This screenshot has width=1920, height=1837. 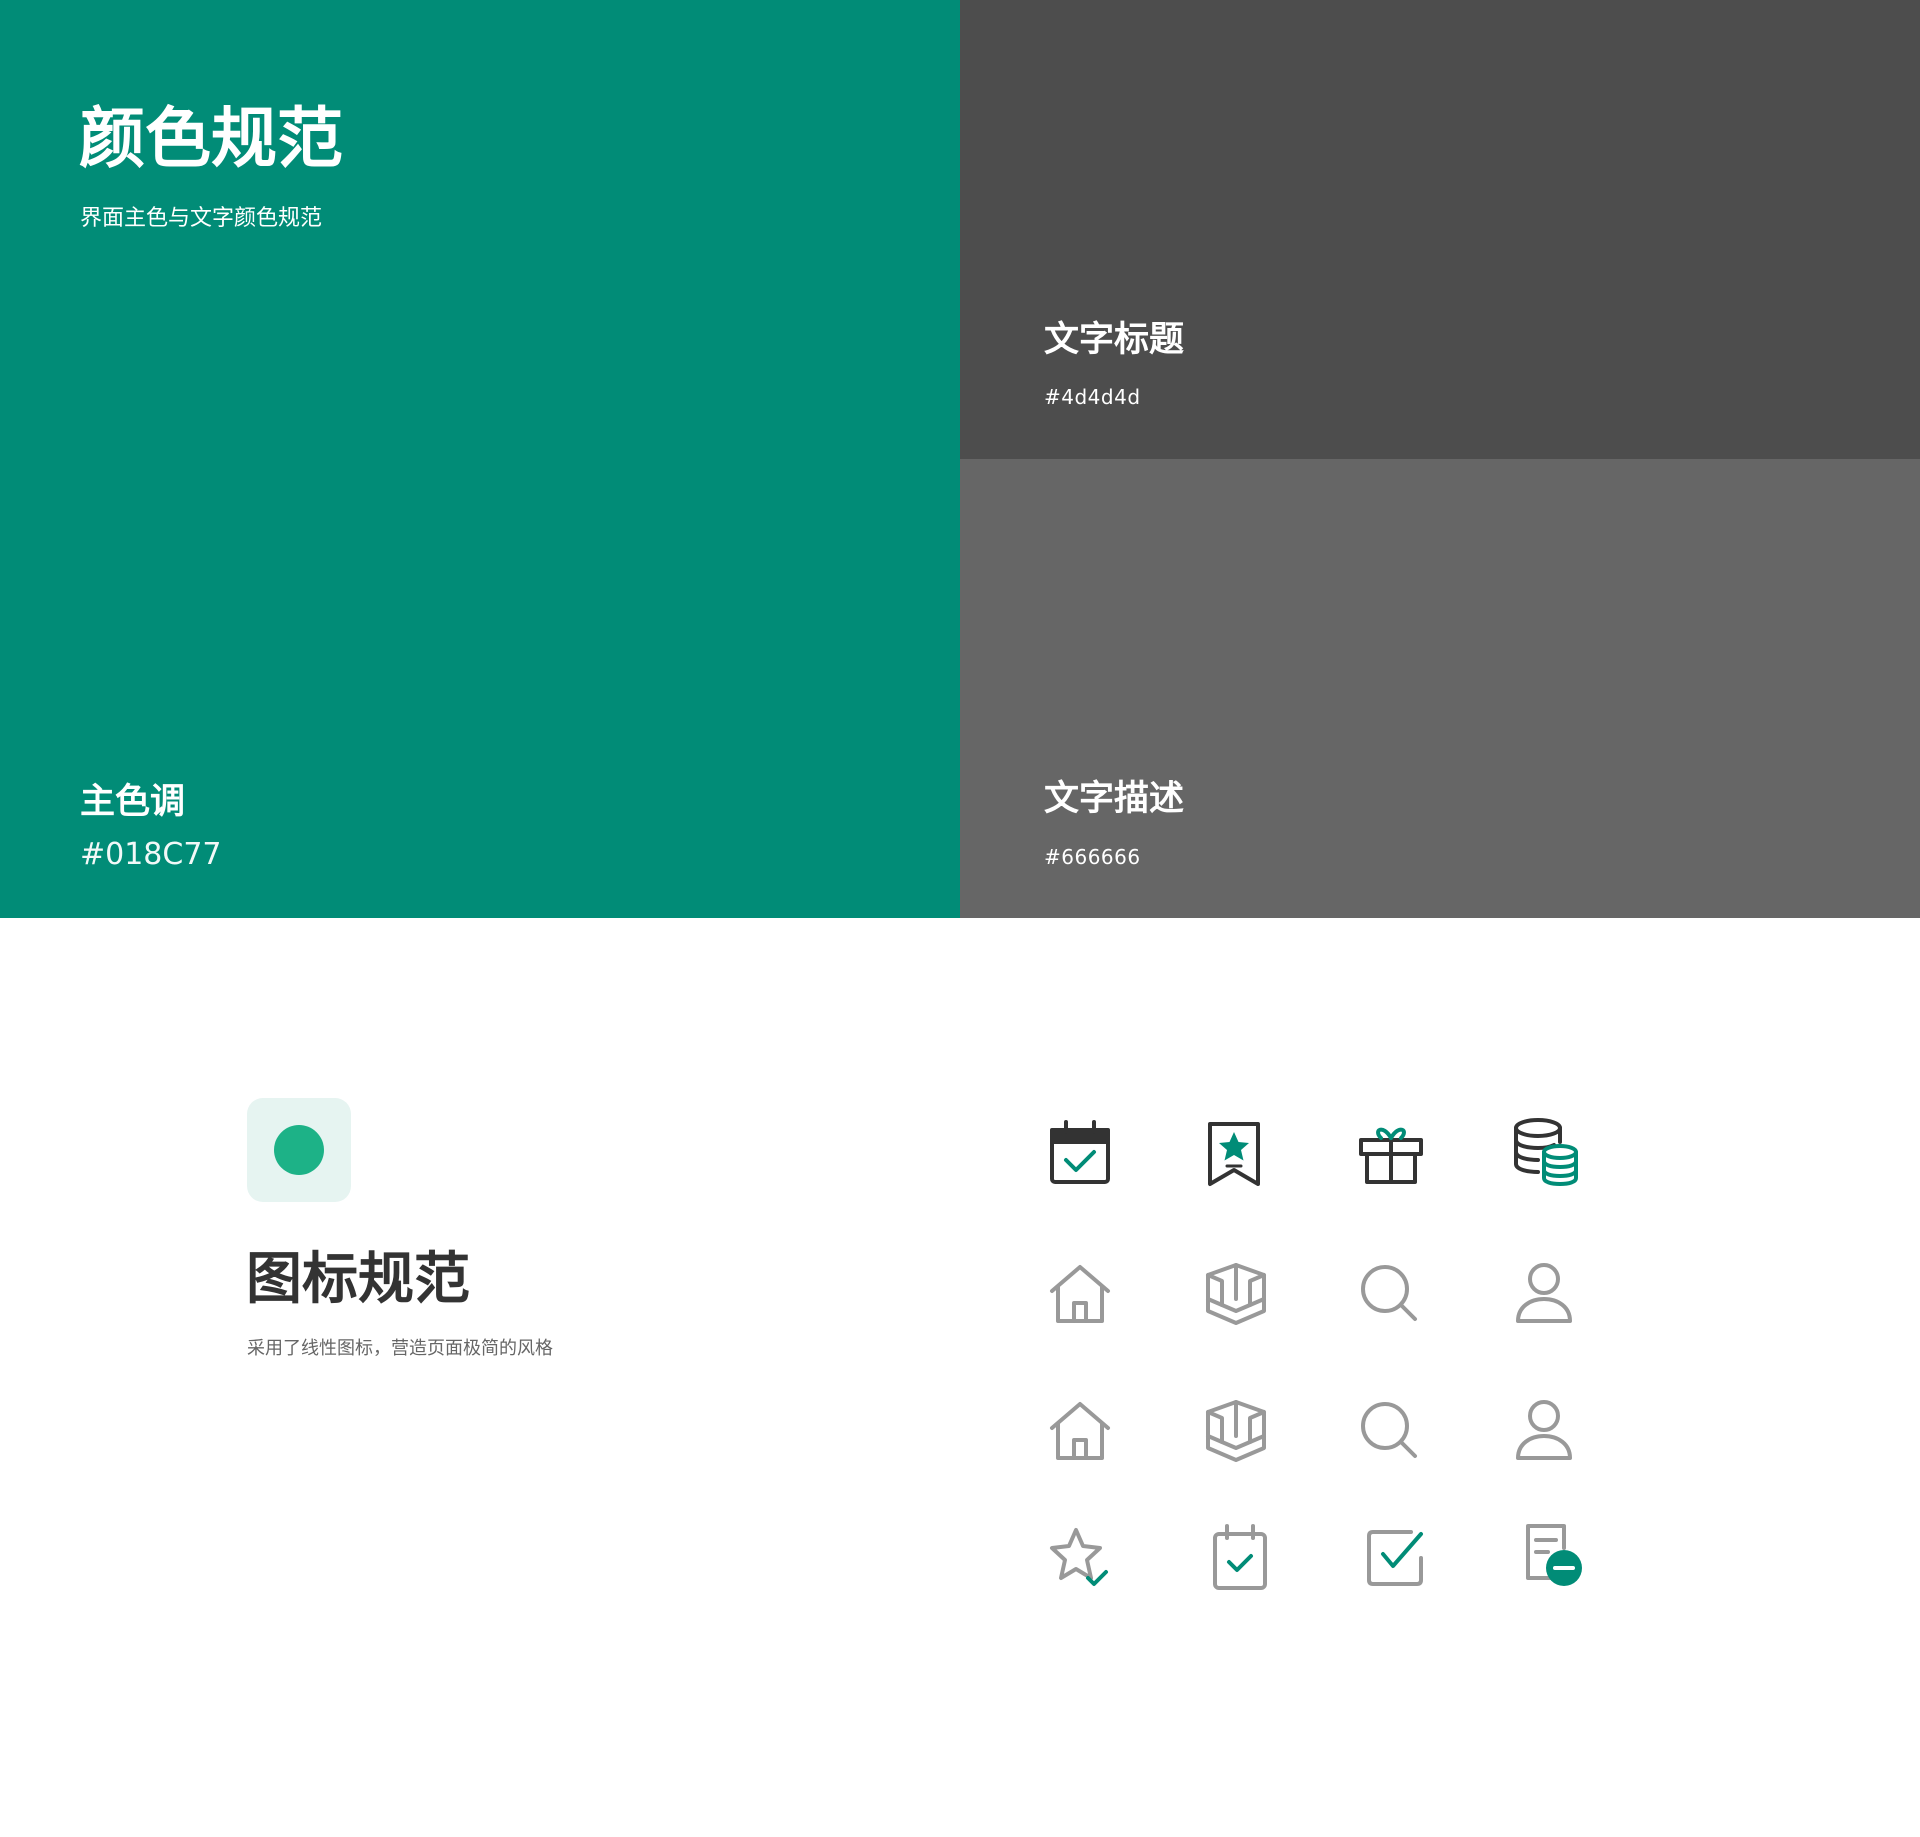 I want to click on page-subtitle: 界面主色与文字颜色规范, so click(x=201, y=218).